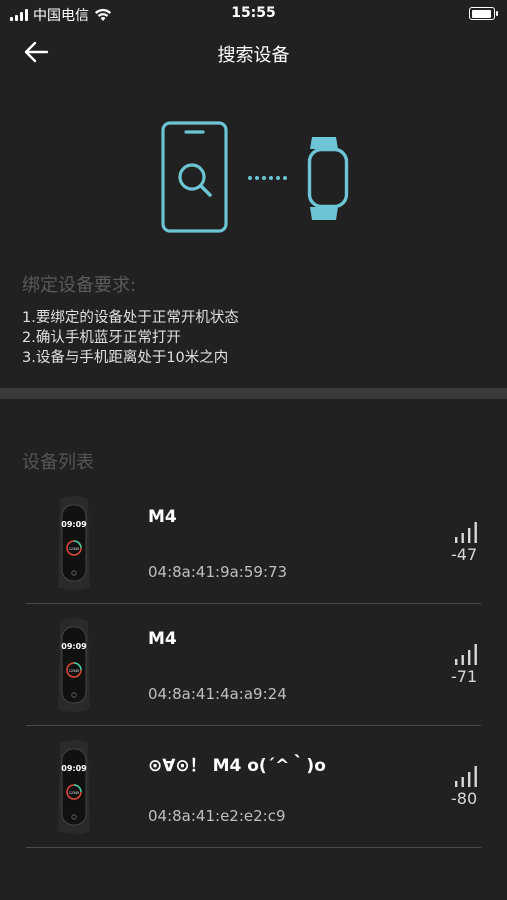 The height and width of the screenshot is (900, 507). I want to click on device-row: 09:09 12345 M4 04:8a:41:9a:59:73 -47, so click(253, 543).